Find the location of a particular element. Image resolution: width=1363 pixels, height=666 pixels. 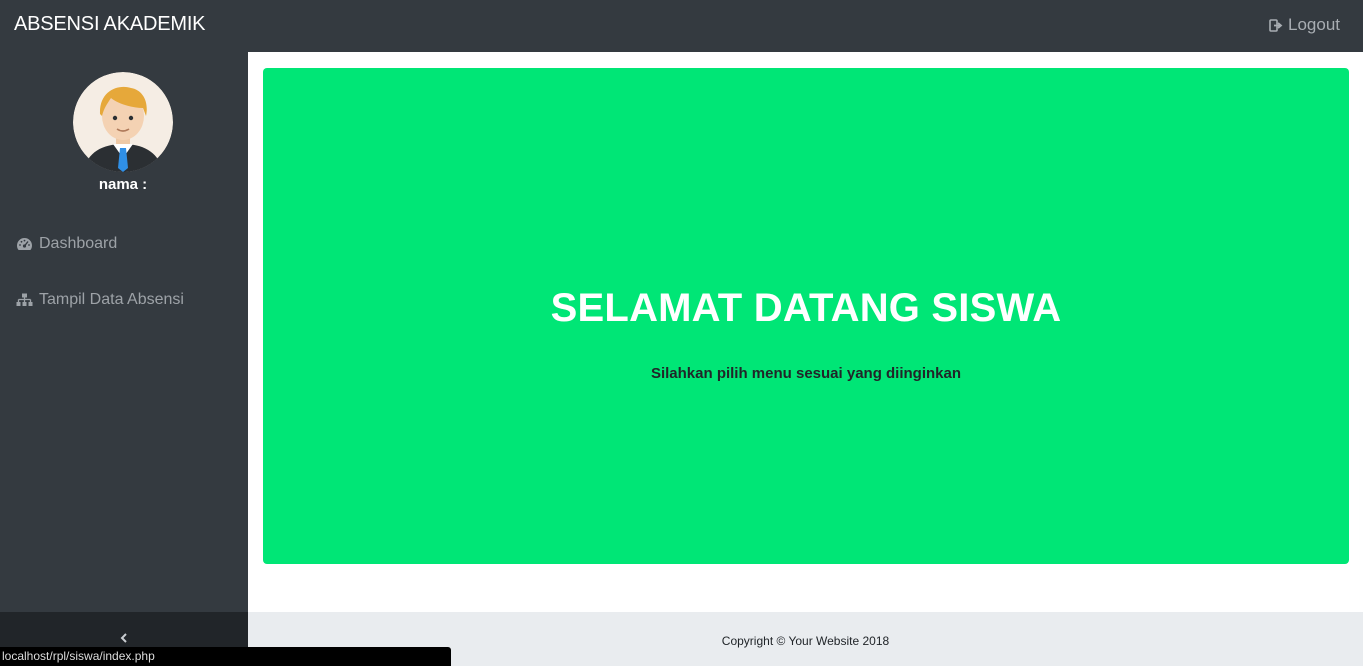

logout-button: Logout is located at coordinates (1304, 25).